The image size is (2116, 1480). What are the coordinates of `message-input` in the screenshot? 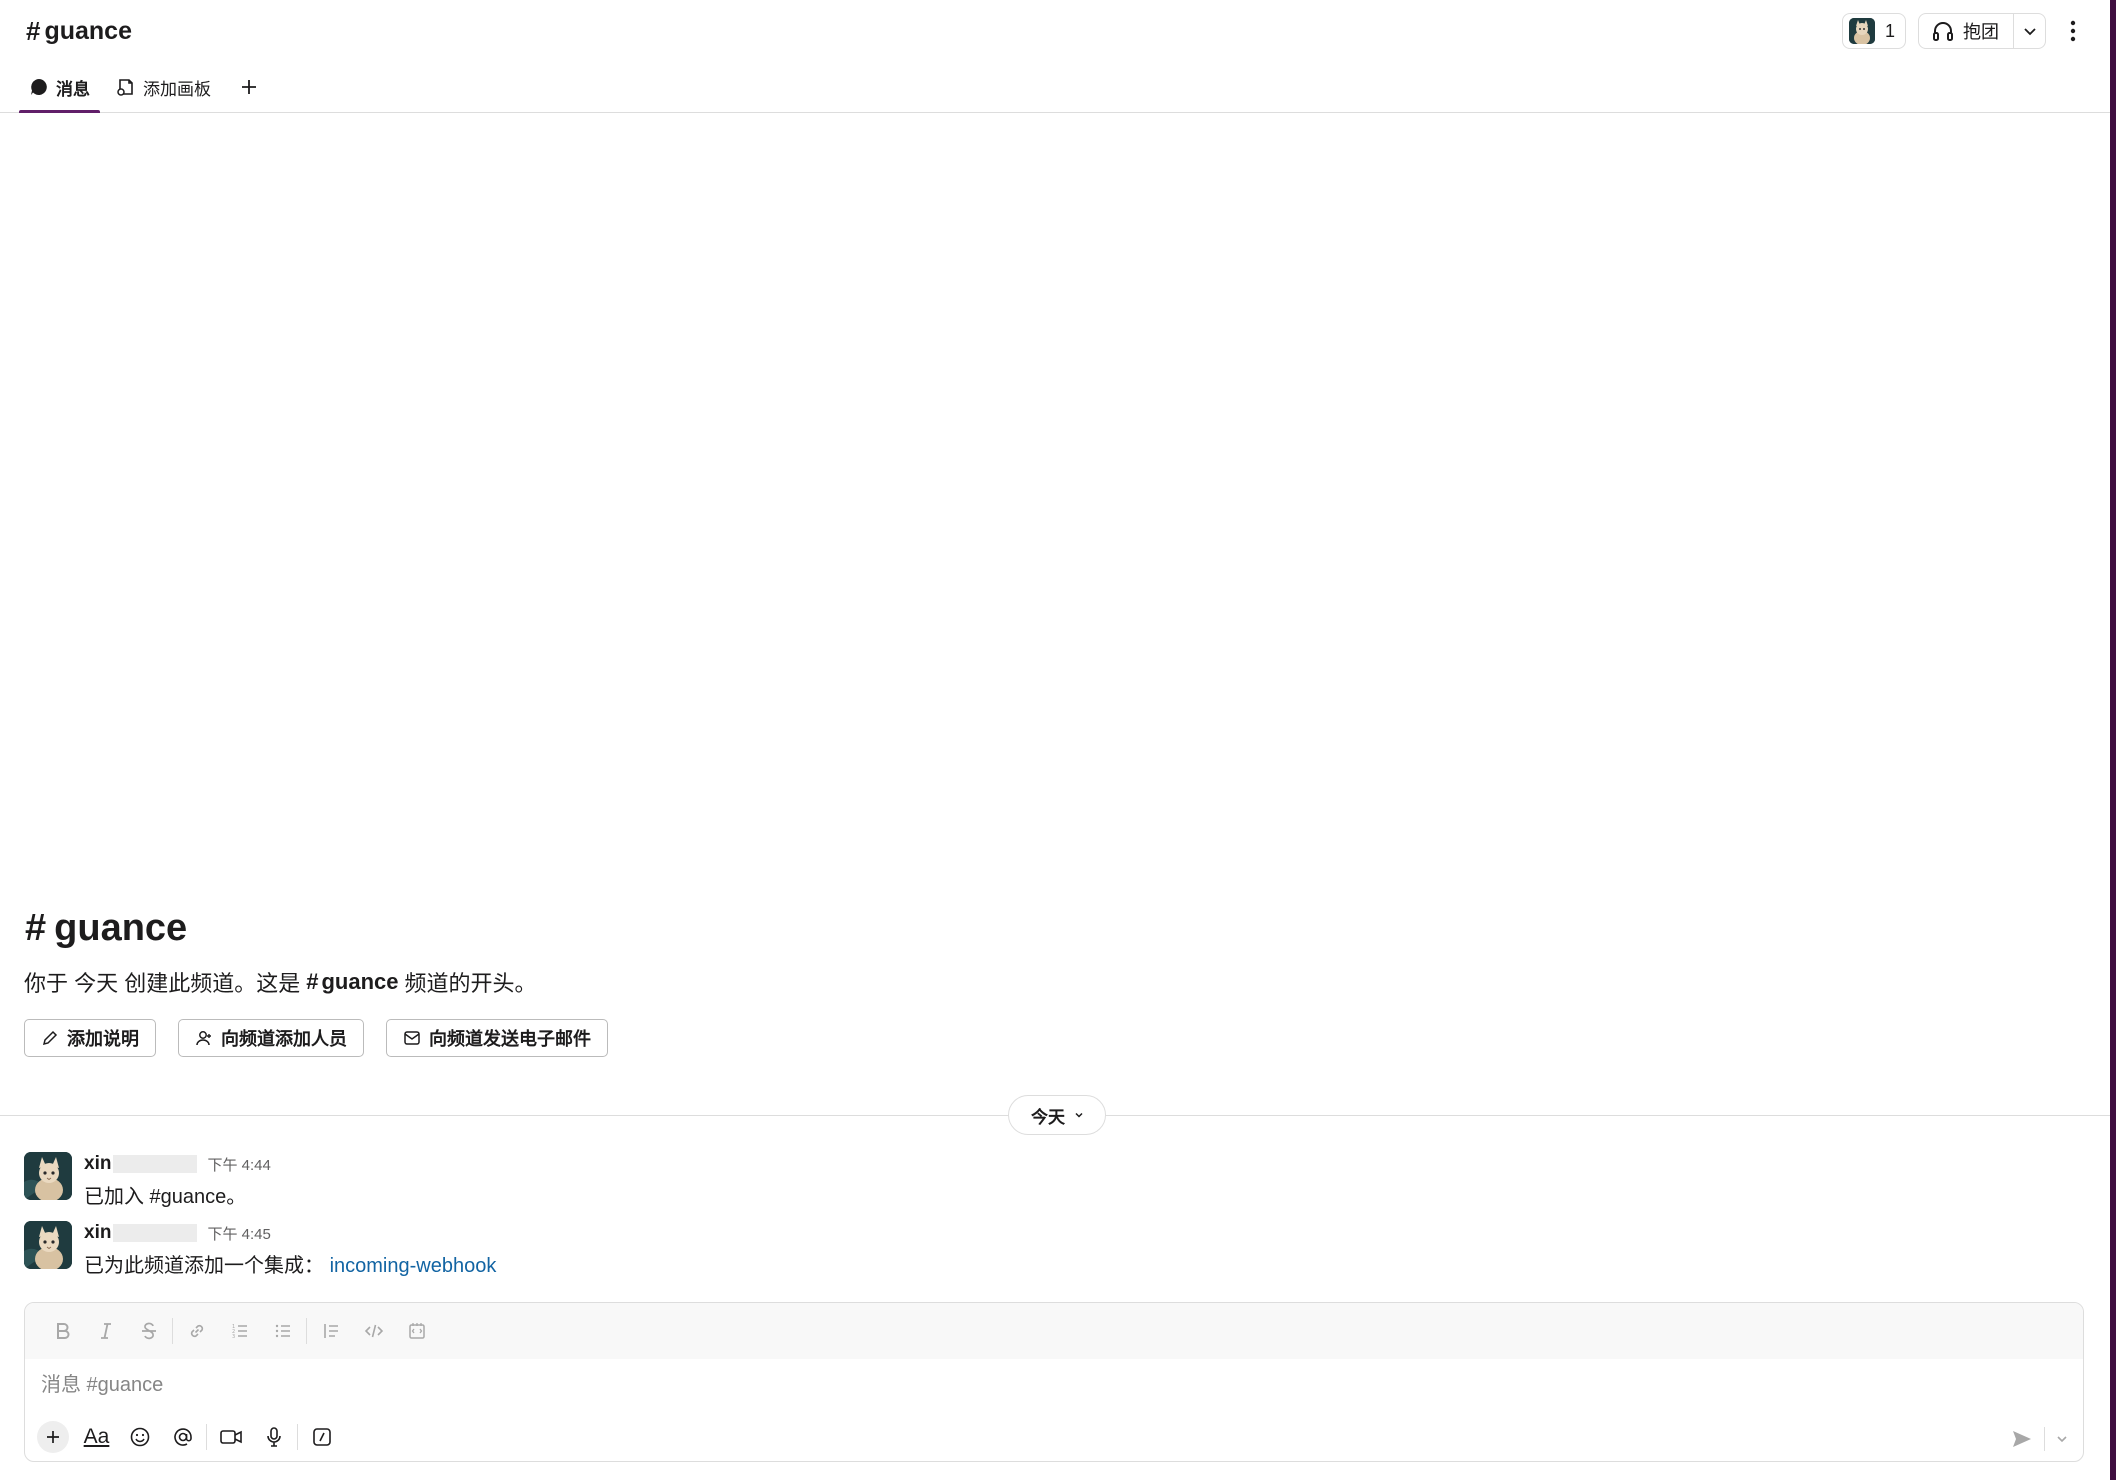 It's located at (641, 1385).